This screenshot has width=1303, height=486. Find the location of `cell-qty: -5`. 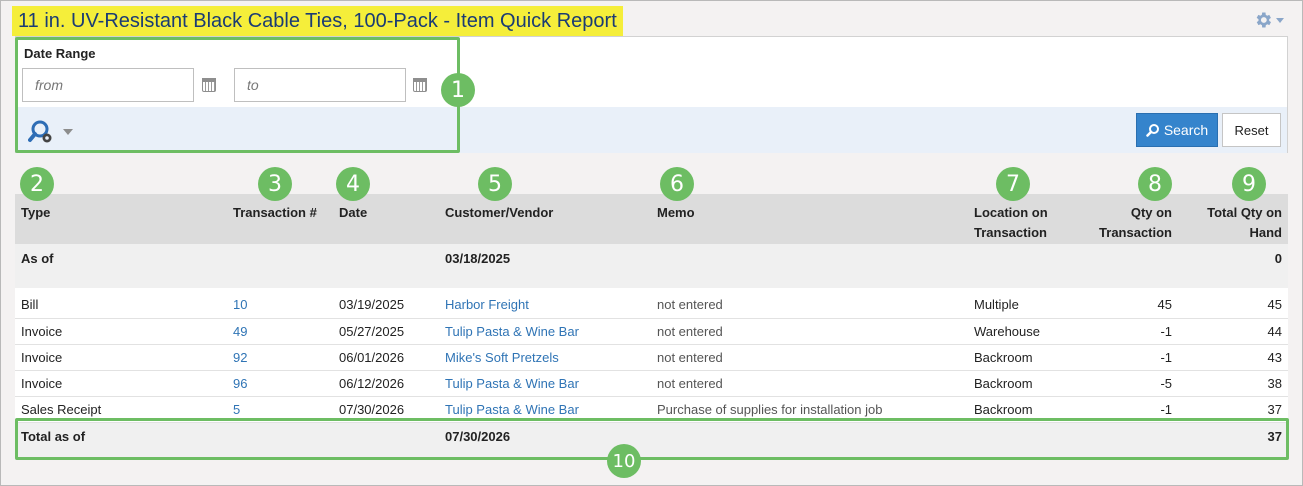

cell-qty: -5 is located at coordinates (1166, 383).